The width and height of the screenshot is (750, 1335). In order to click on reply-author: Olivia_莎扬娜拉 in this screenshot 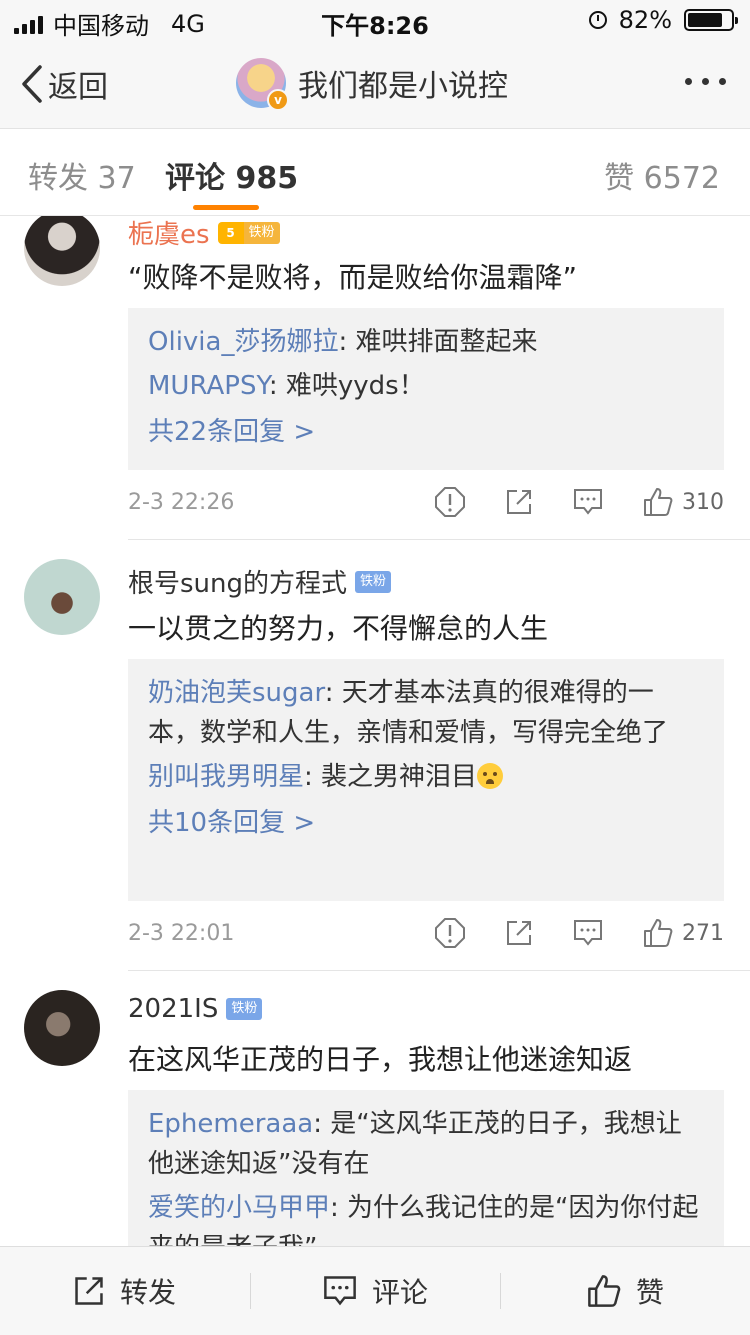, I will do `click(243, 342)`.